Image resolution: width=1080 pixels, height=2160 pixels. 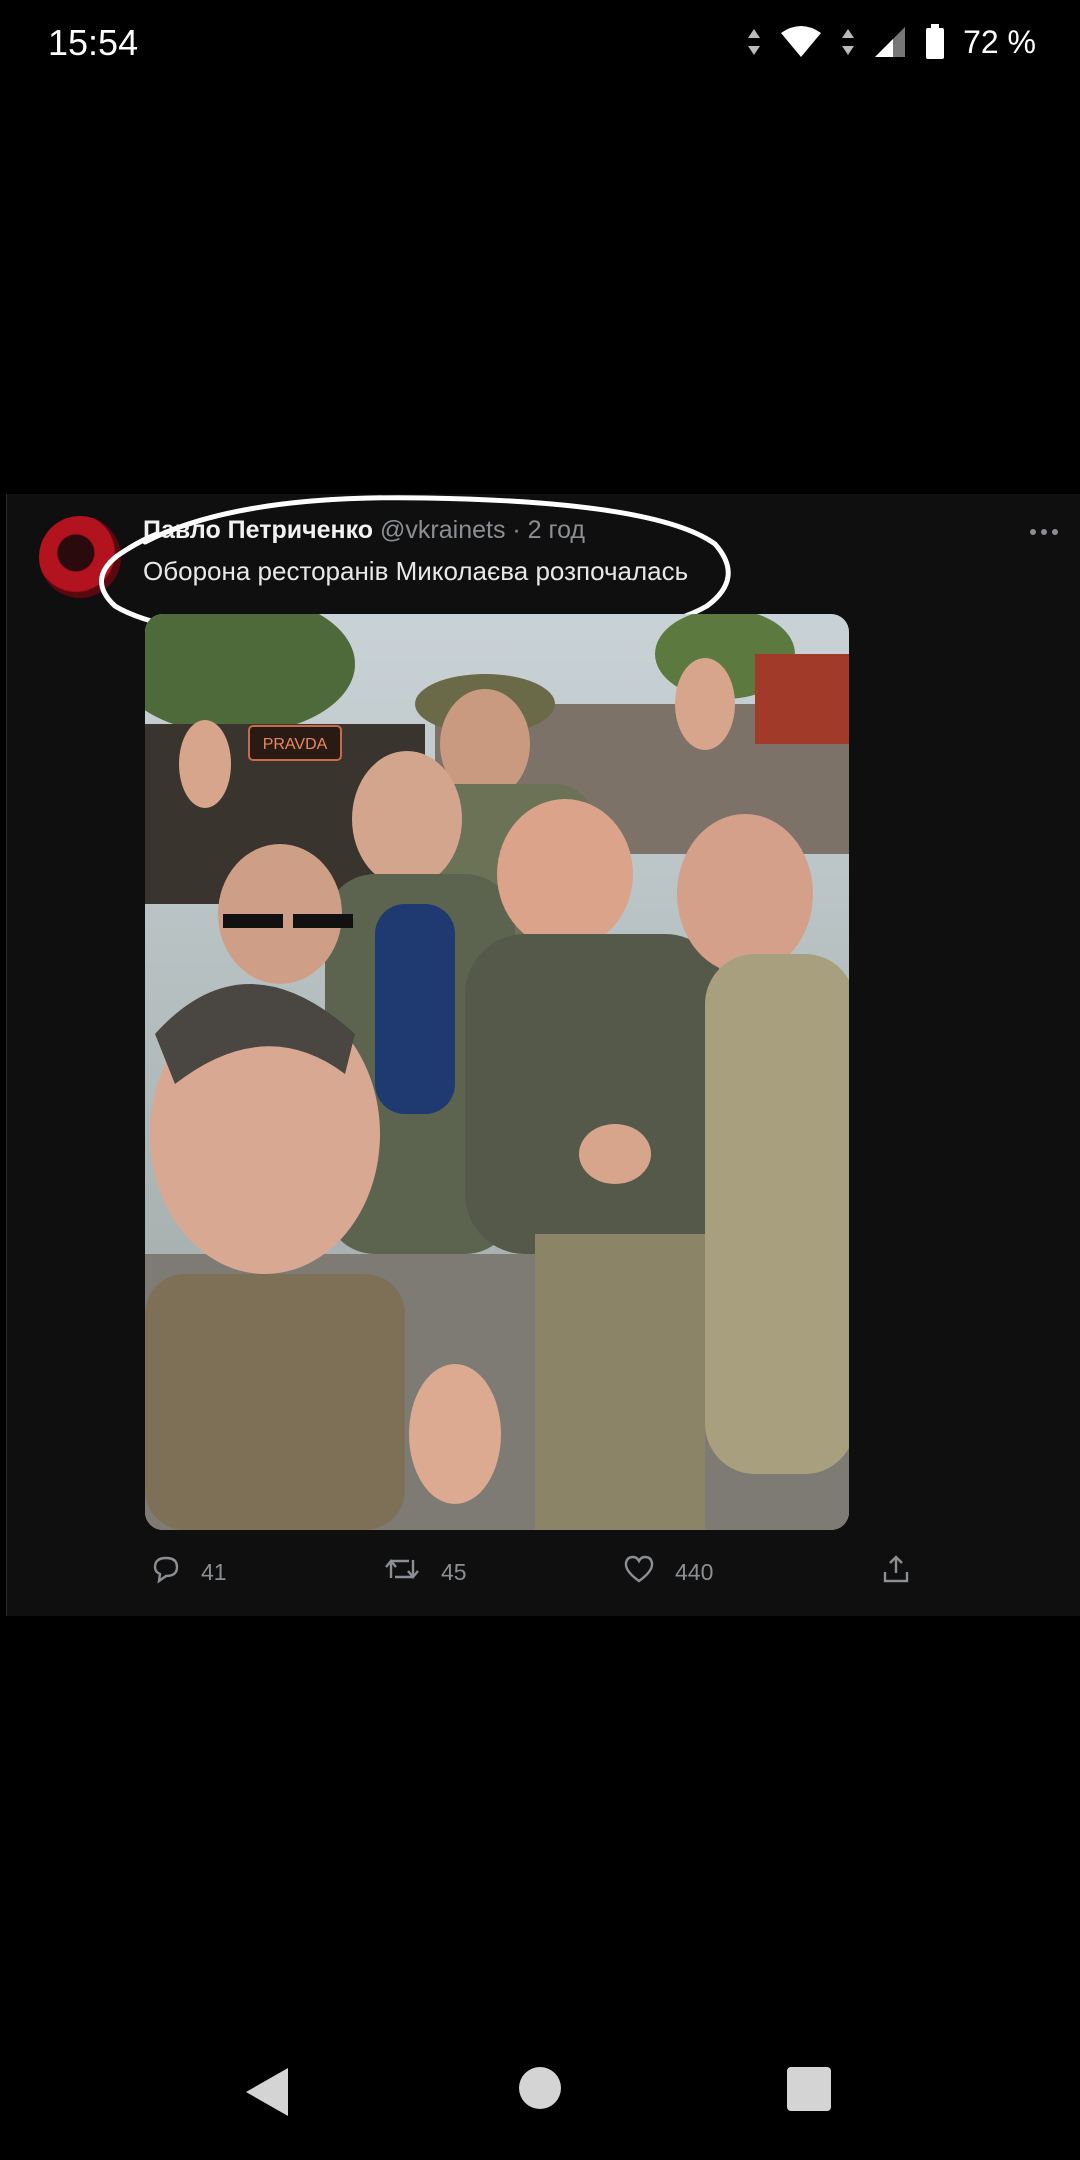 I want to click on wifi-icon, so click(x=801, y=42).